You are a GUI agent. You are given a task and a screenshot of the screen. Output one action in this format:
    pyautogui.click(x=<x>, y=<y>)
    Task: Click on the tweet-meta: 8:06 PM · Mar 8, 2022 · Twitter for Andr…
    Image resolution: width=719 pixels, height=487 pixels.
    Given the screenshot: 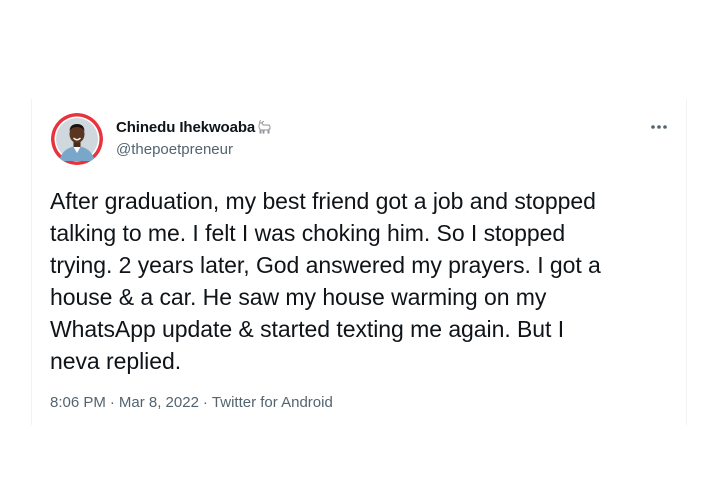 What is the action you would take?
    pyautogui.click(x=191, y=402)
    